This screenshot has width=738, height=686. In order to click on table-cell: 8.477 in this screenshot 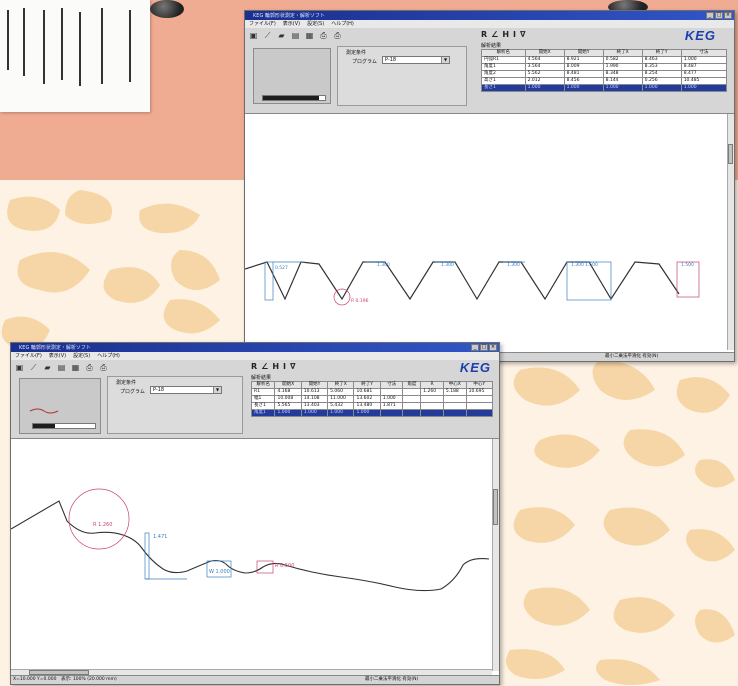, I will do `click(704, 74)`.